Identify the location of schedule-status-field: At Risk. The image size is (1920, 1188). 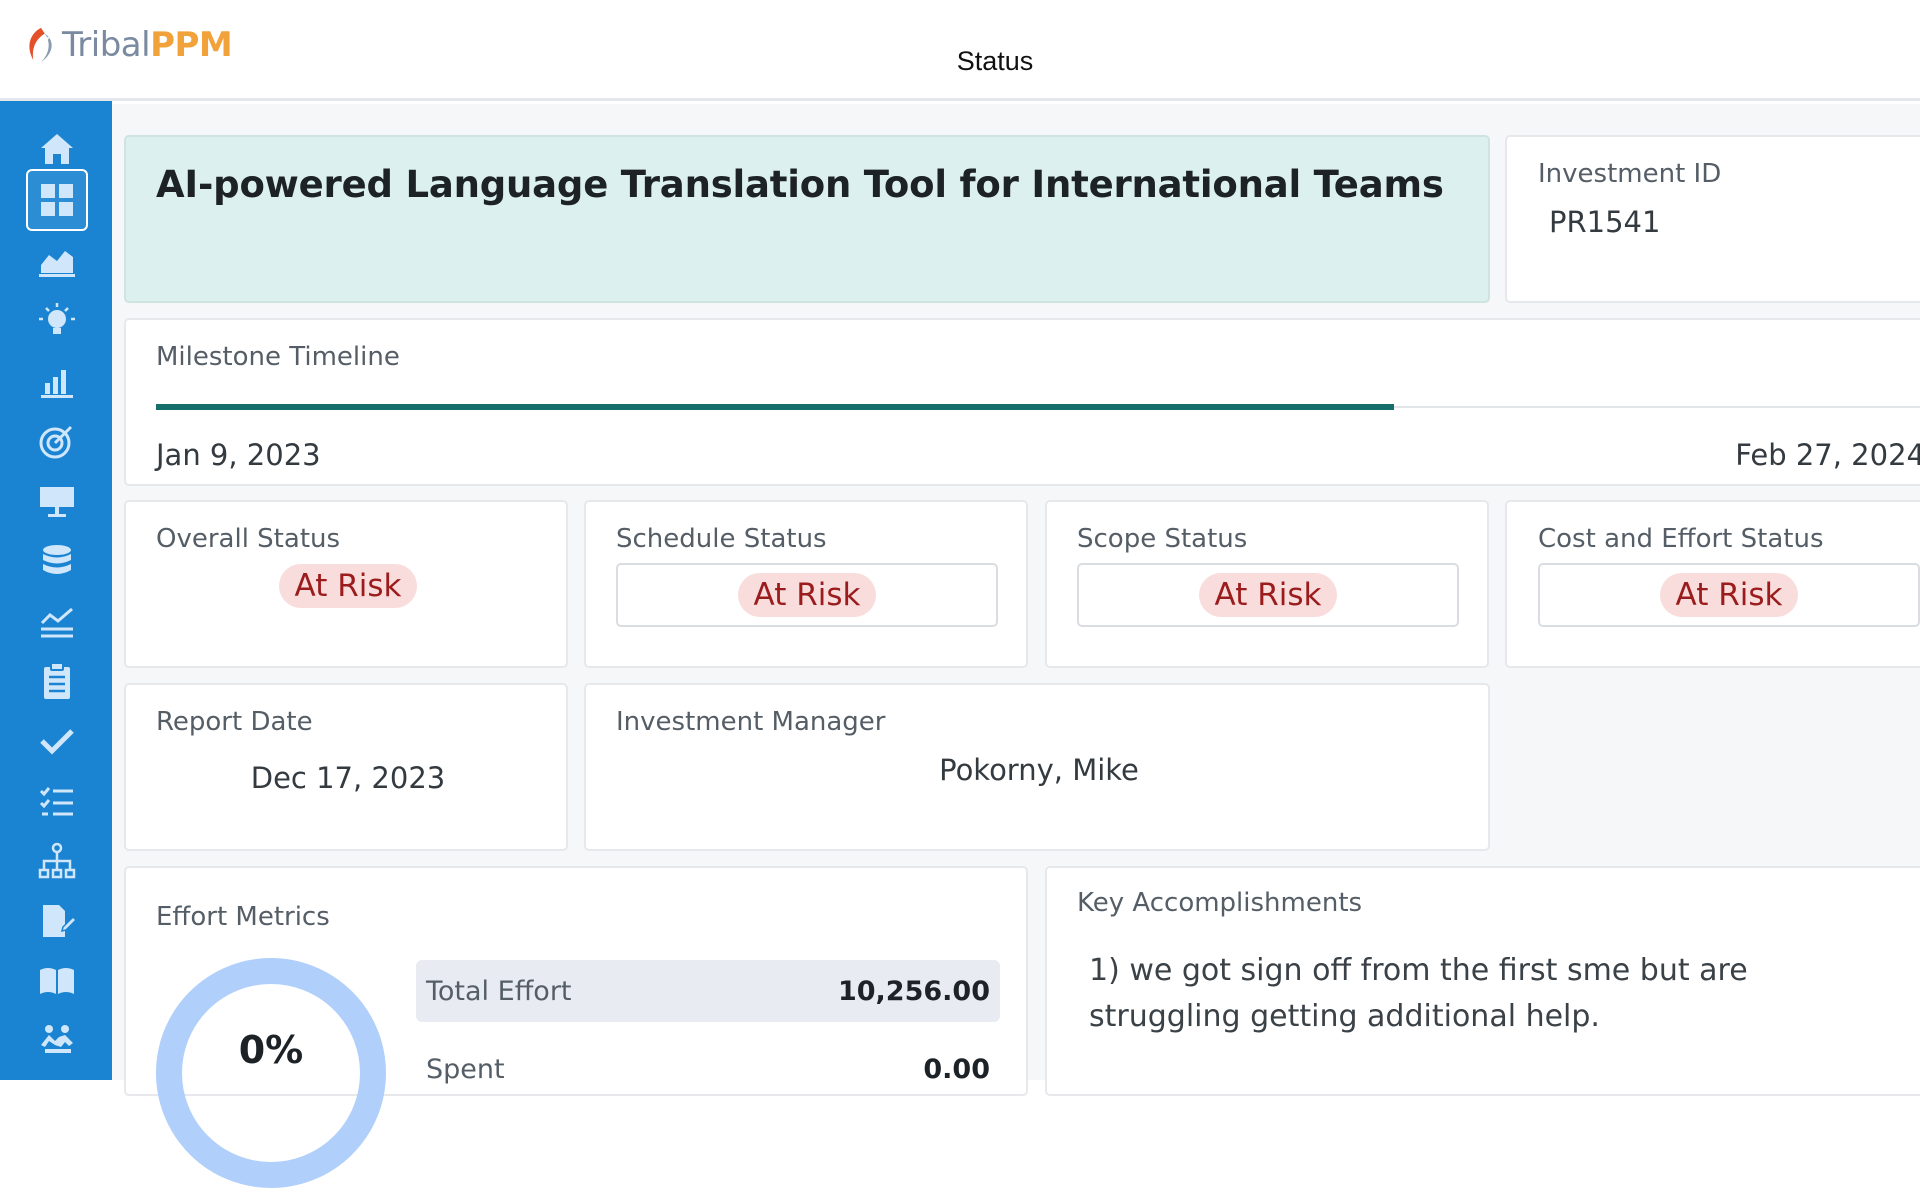
(807, 595).